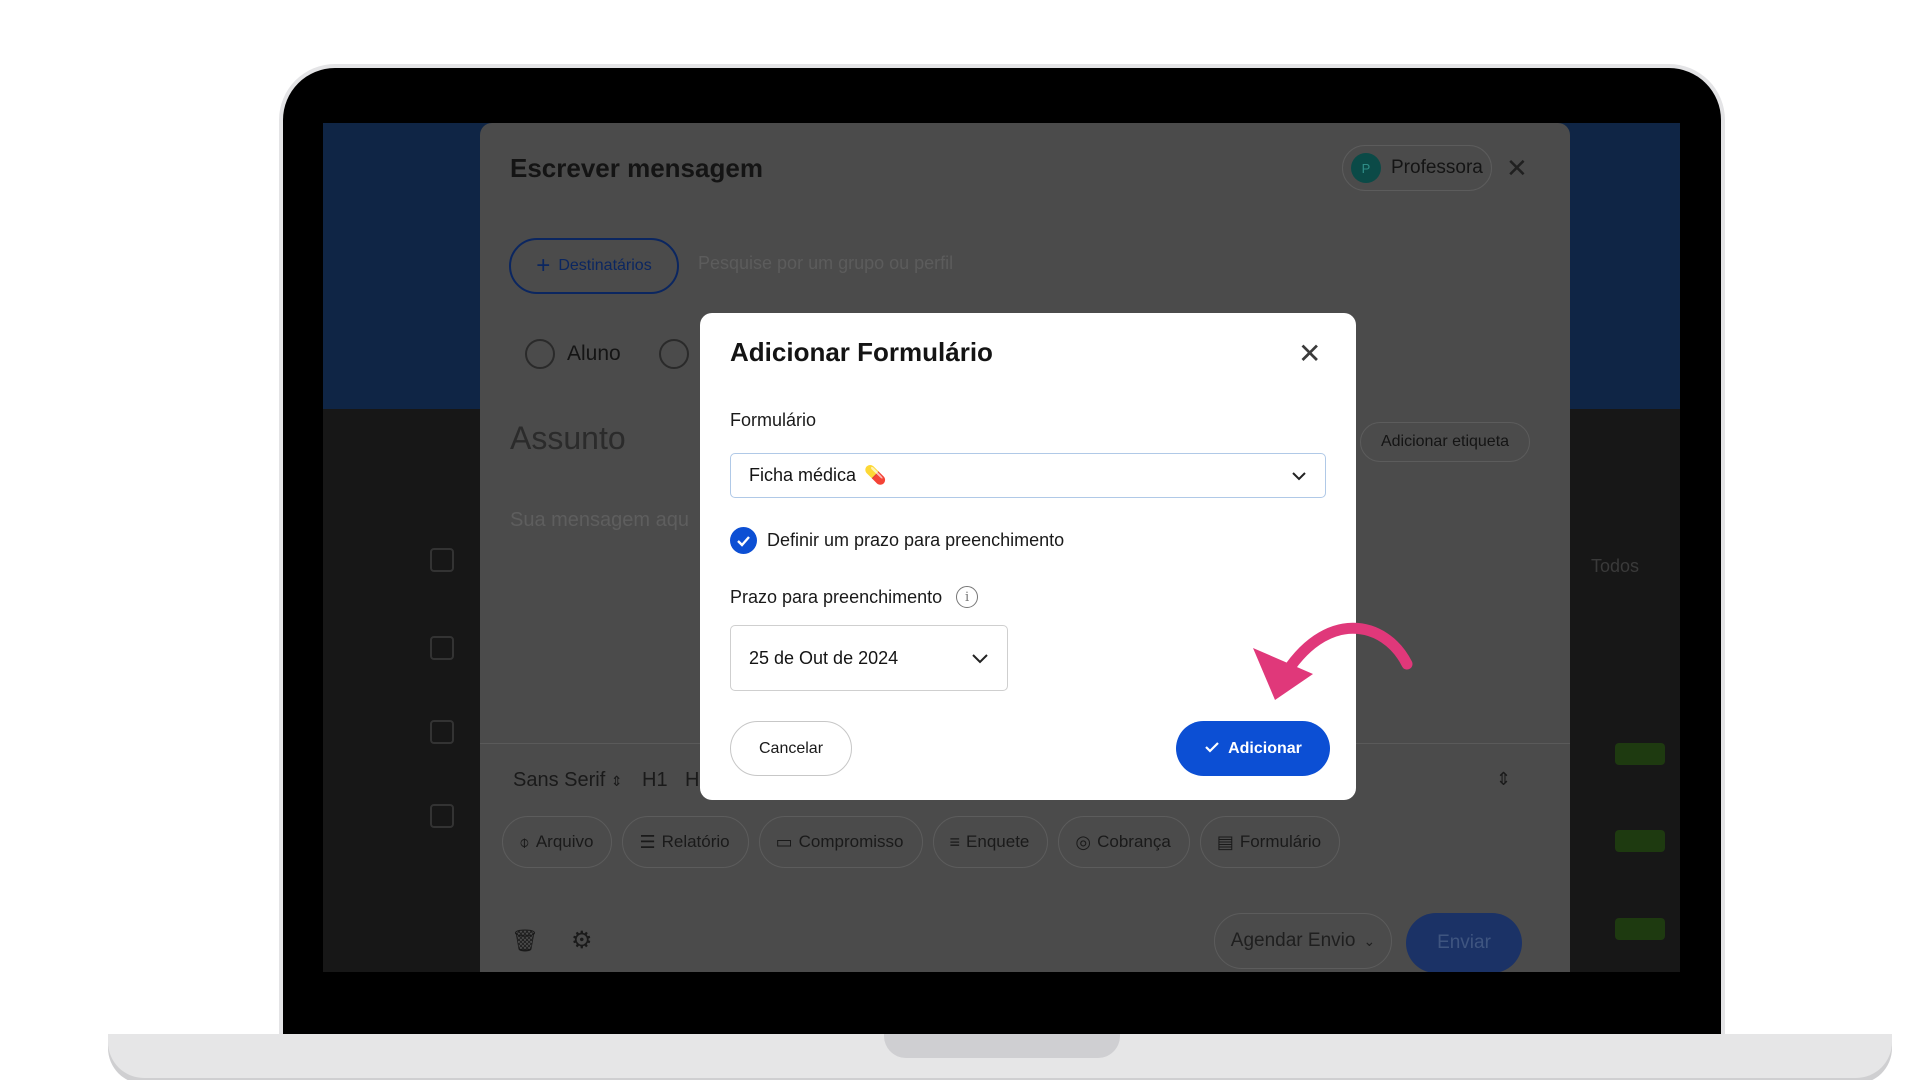 Image resolution: width=1920 pixels, height=1080 pixels. What do you see at coordinates (1325, 662) in the screenshot?
I see `annotation-arrow-icon` at bounding box center [1325, 662].